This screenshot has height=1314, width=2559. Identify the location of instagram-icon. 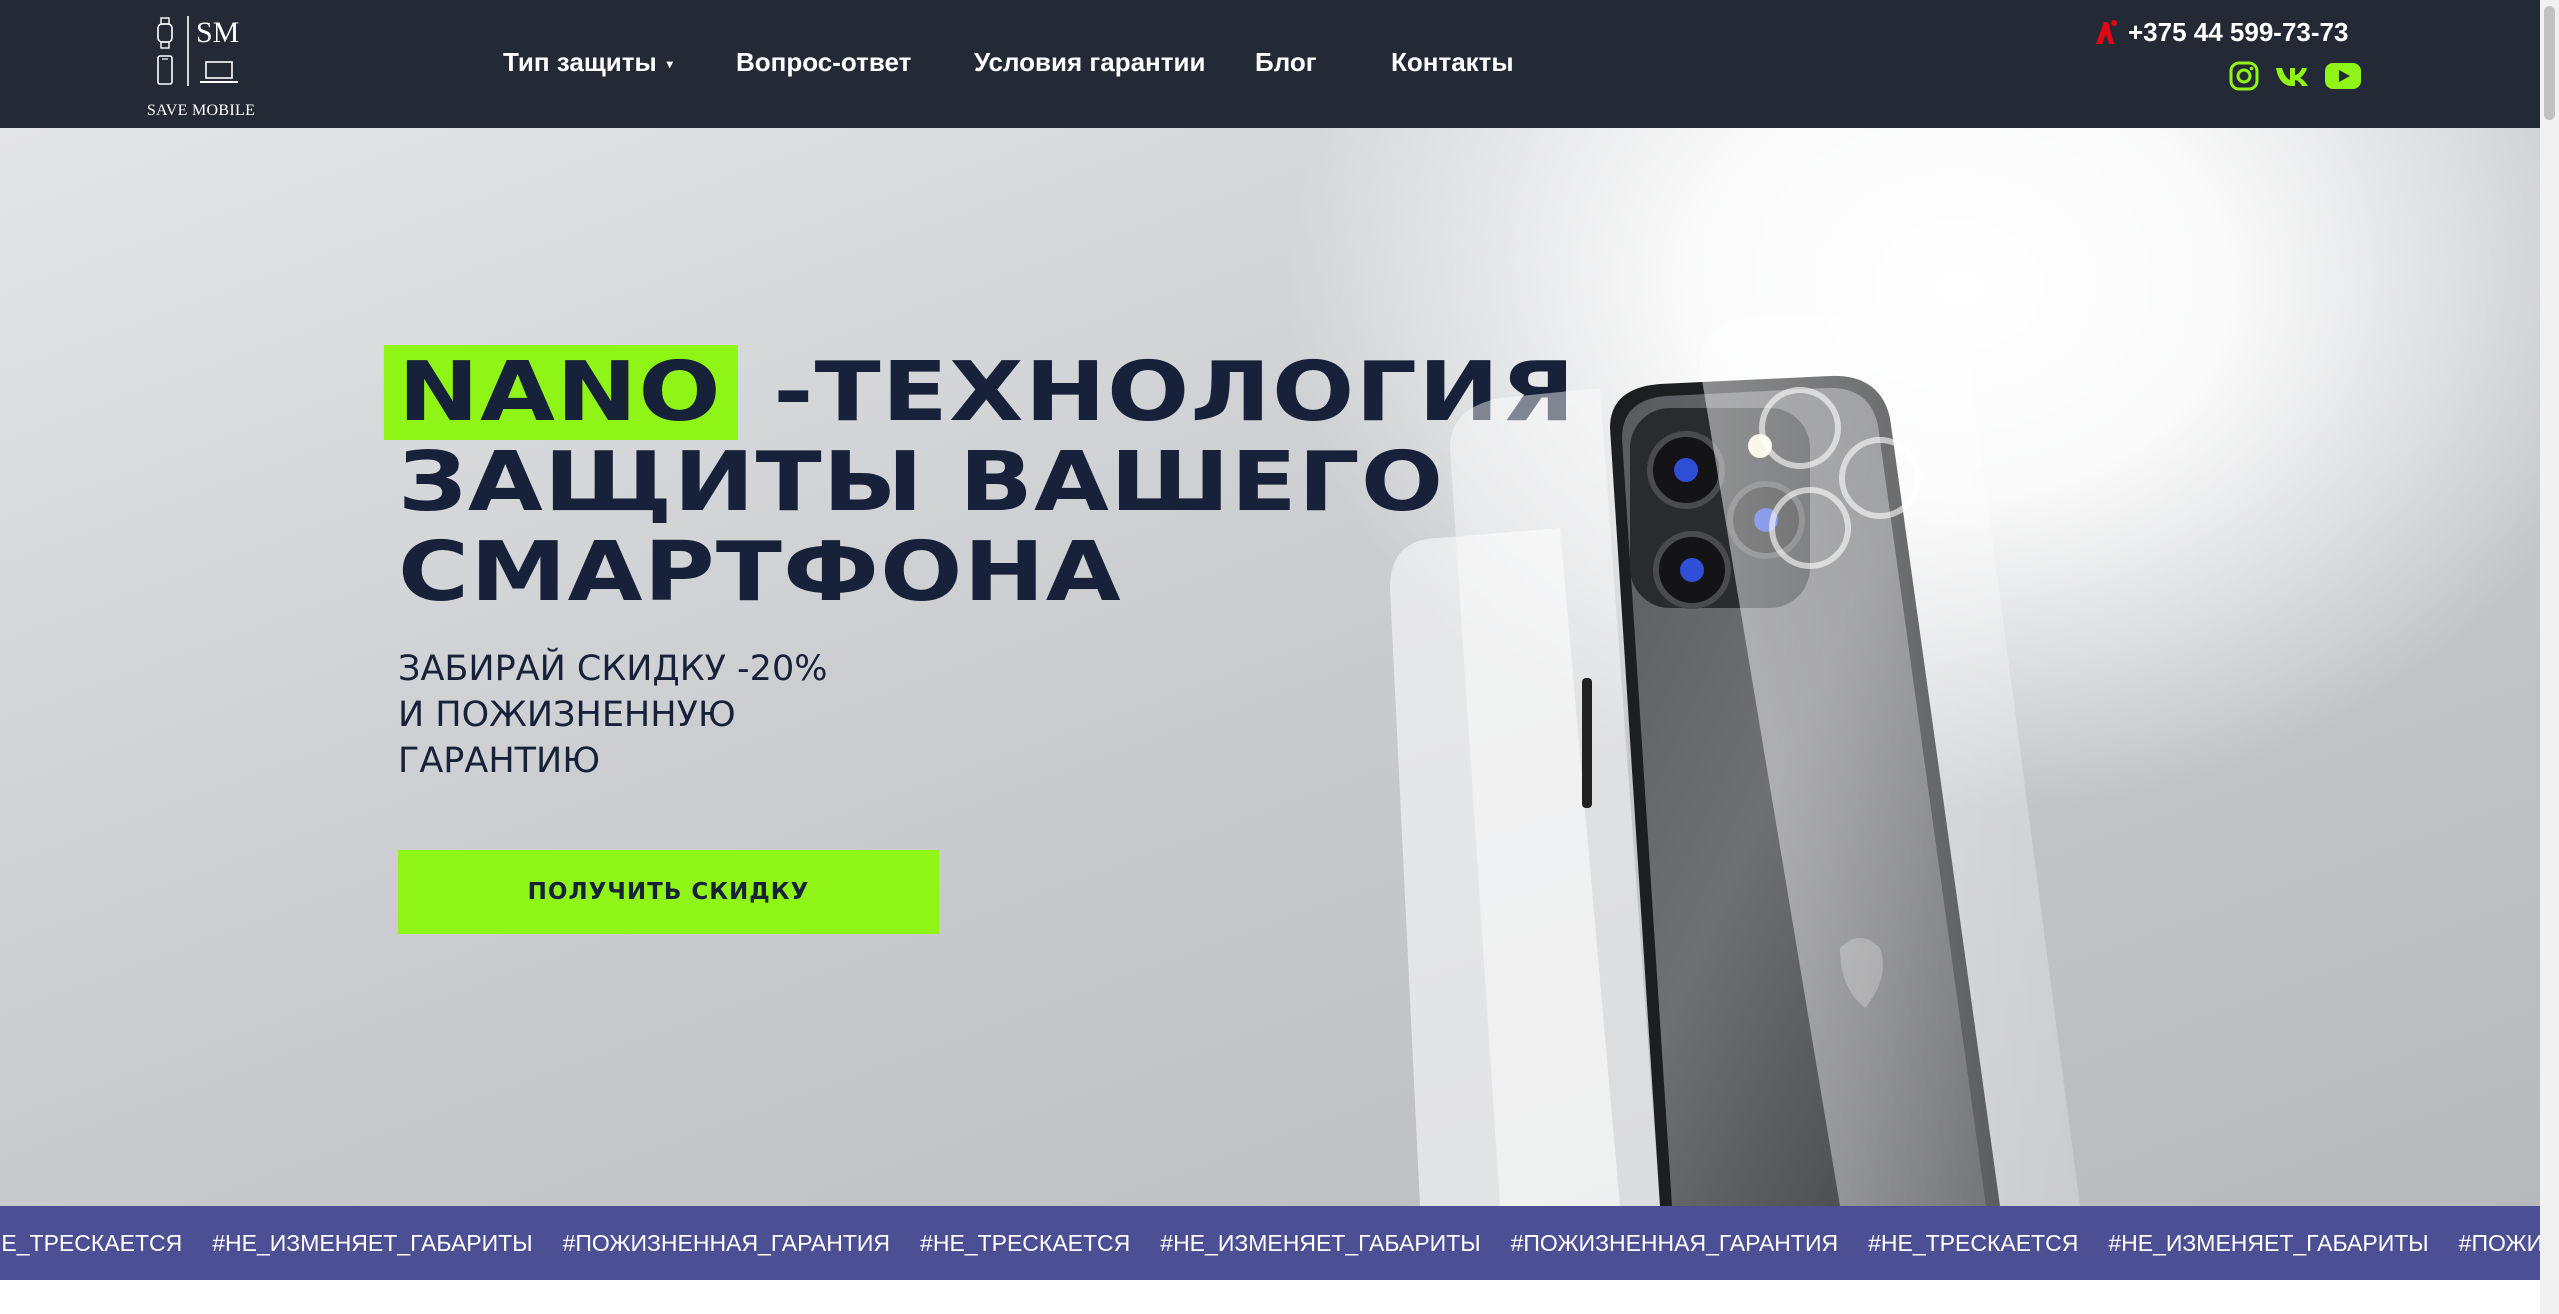
(2244, 78).